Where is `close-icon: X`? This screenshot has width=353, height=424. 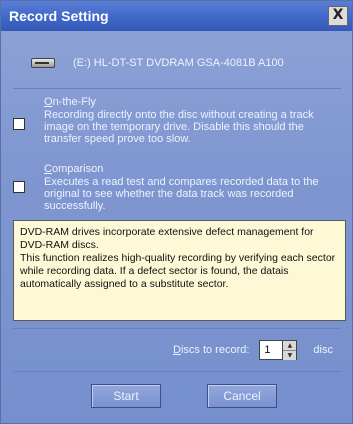 close-icon: X is located at coordinates (338, 15).